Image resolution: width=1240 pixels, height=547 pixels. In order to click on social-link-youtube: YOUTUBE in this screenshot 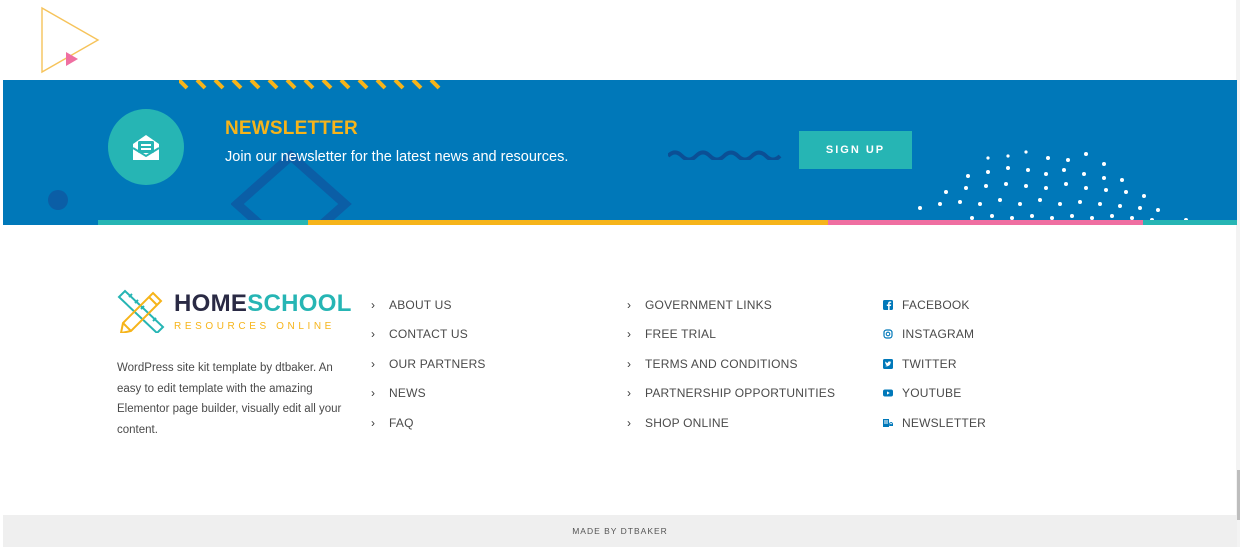, I will do `click(922, 393)`.